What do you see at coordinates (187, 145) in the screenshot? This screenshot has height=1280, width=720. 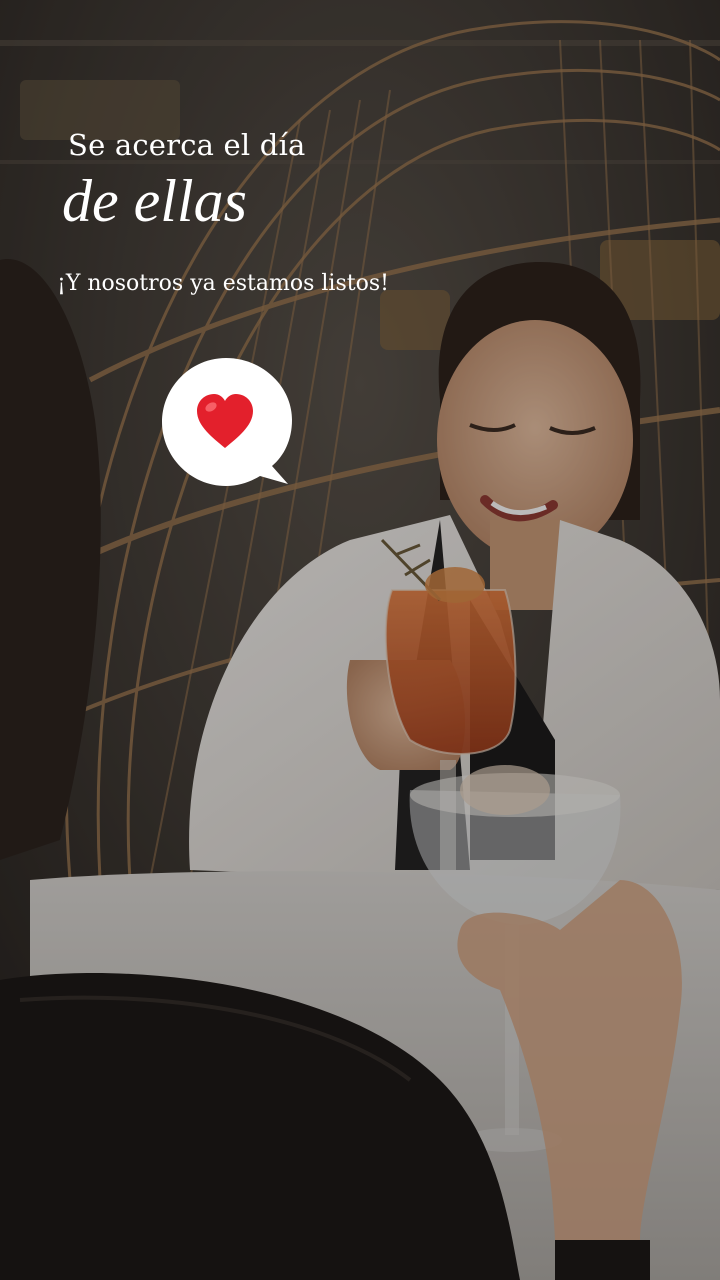 I see `headline-line-1: Se acerca el día` at bounding box center [187, 145].